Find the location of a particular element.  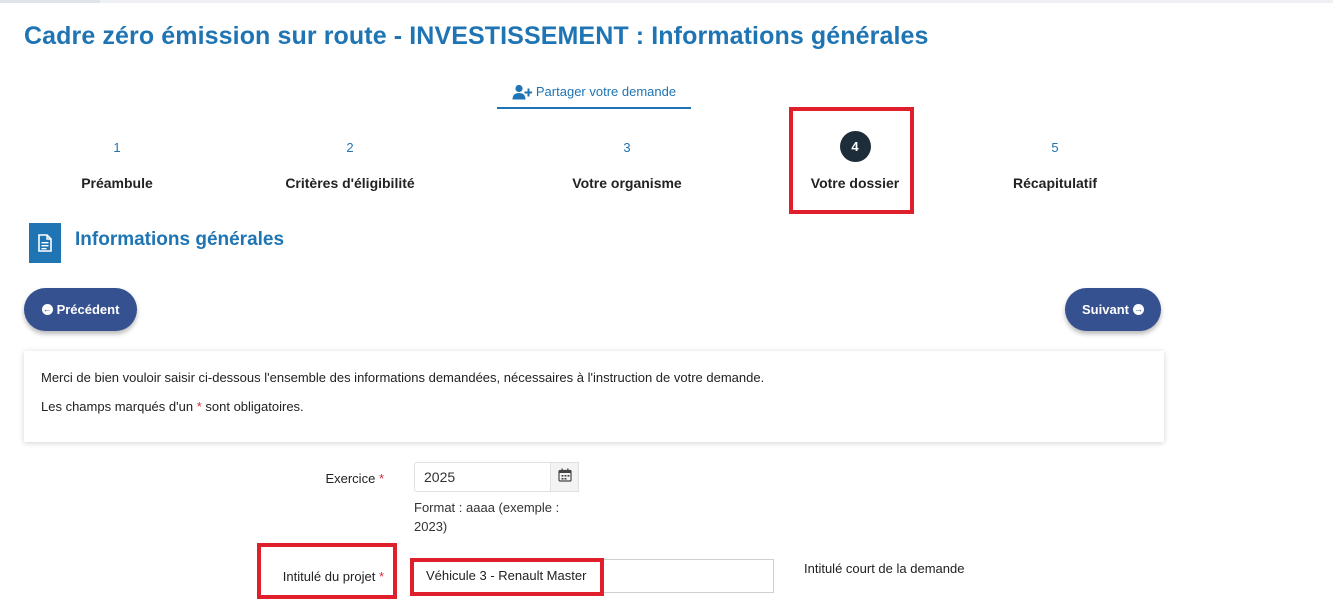

exercice-year-input: 2025 is located at coordinates (482, 477).